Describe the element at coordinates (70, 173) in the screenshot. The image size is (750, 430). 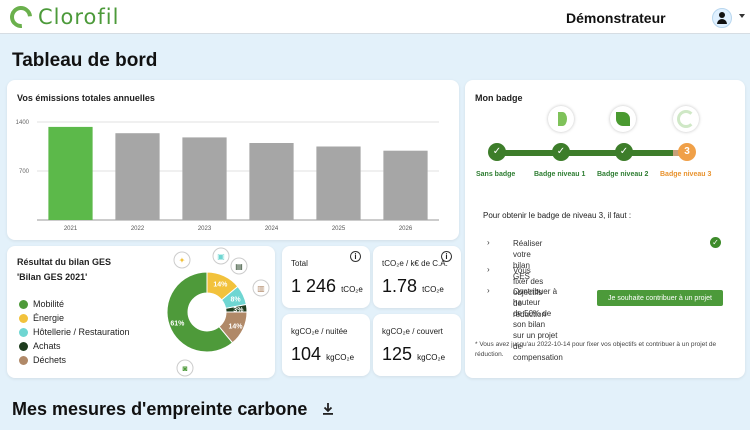
I see `bar-2021` at that location.